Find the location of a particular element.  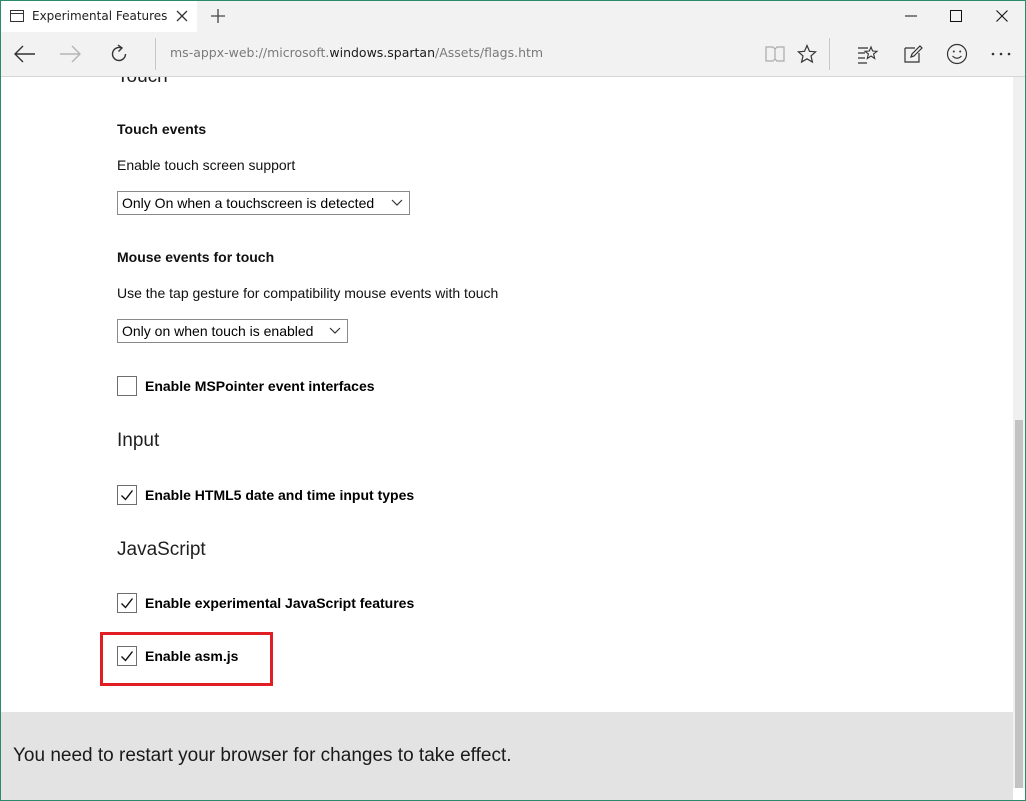

mspointer-label: Enable MSPointer event interfaces is located at coordinates (260, 386).